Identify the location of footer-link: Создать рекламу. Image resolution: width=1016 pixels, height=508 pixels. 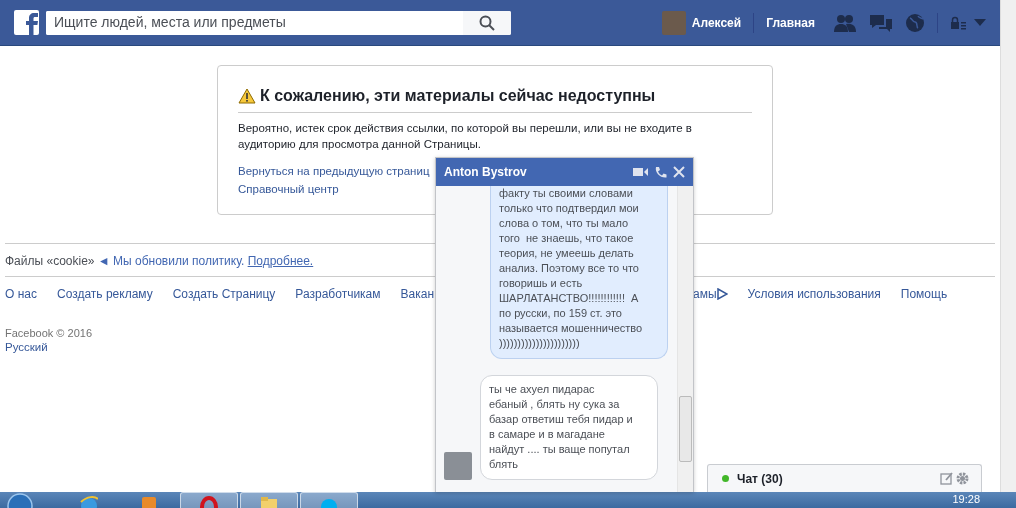
(104, 294).